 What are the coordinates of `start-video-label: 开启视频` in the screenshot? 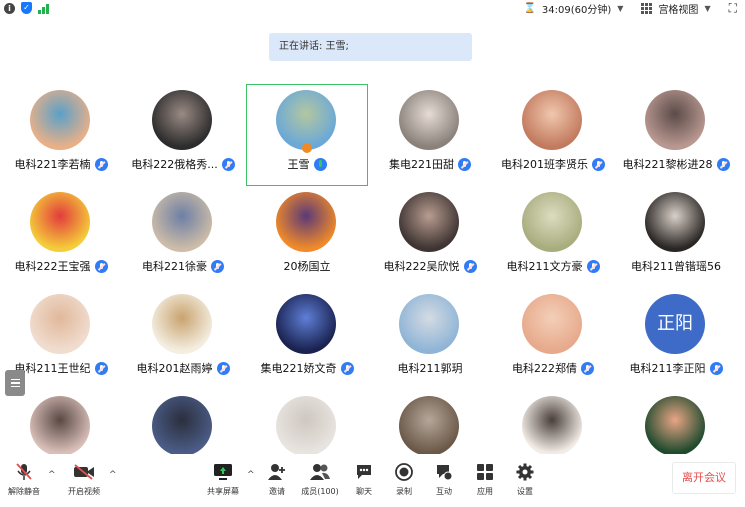 It's located at (84, 491).